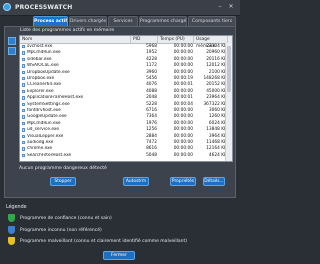 The image size is (320, 264). What do you see at coordinates (216, 46) in the screenshot?
I see `process-memory: 23304 KB` at bounding box center [216, 46].